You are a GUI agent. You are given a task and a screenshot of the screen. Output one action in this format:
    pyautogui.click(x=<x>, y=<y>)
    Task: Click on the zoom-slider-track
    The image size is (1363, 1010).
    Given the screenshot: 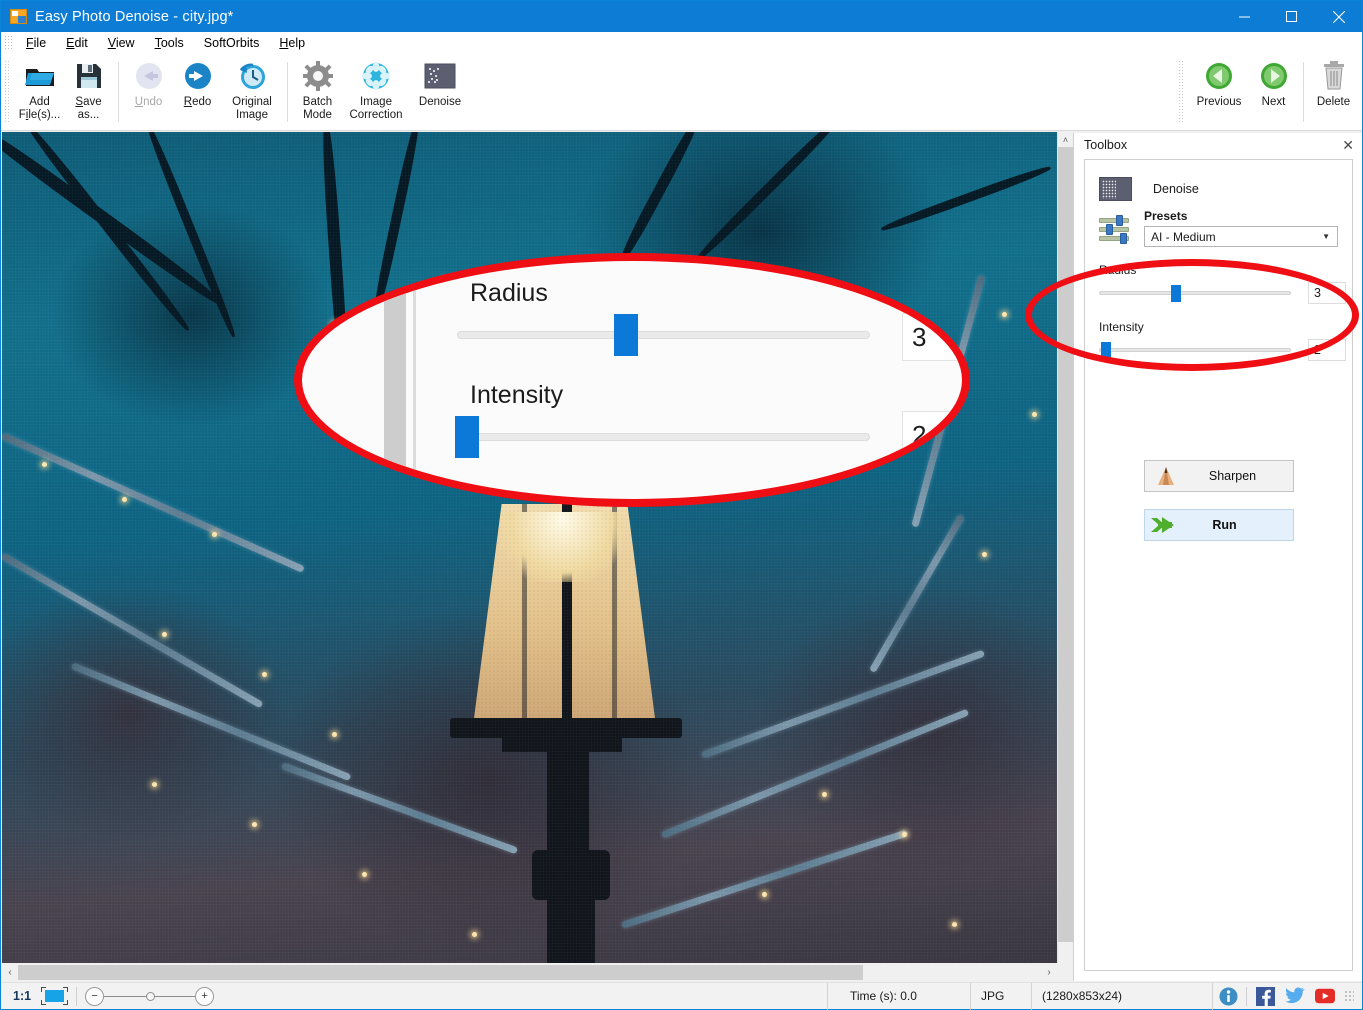 What is the action you would take?
    pyautogui.click(x=150, y=996)
    